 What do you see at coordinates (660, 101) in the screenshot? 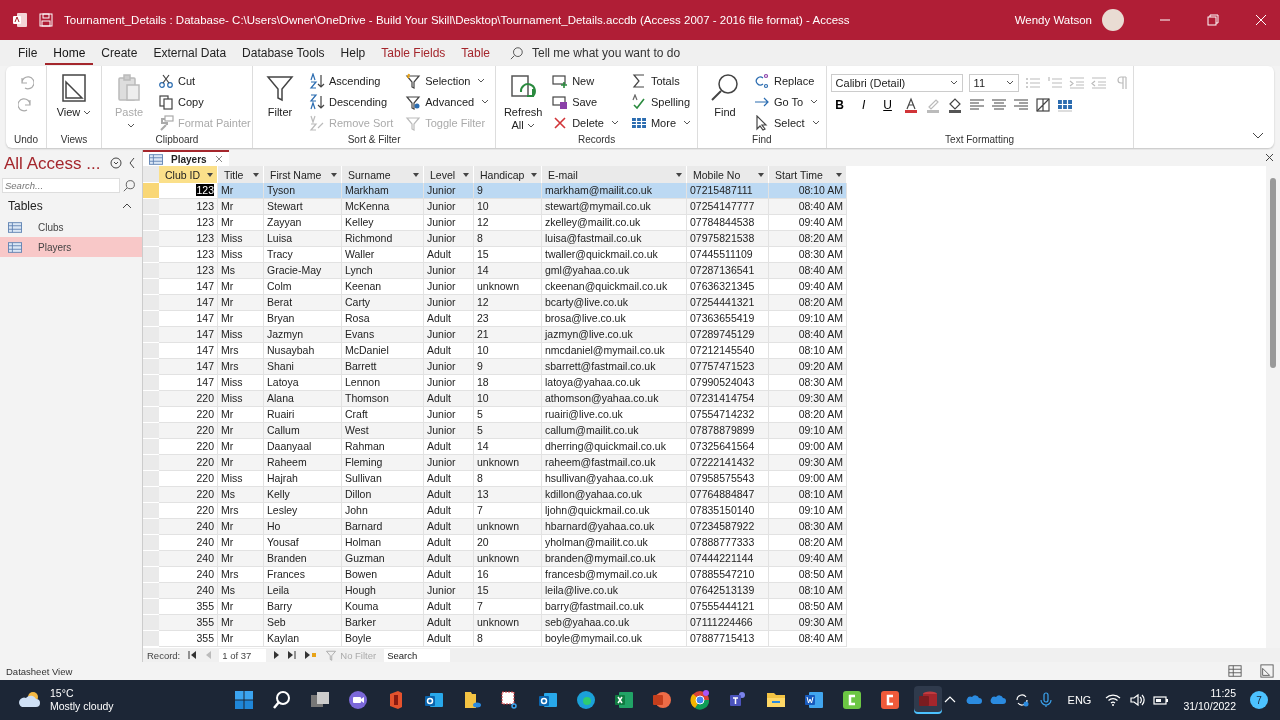
I see `ribbon-button: Spelling` at bounding box center [660, 101].